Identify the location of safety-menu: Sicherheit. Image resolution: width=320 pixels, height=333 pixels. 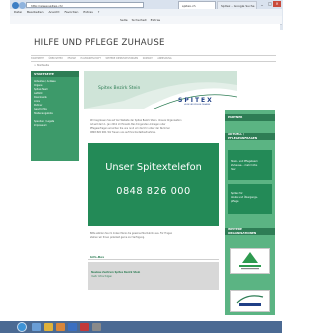
(139, 20).